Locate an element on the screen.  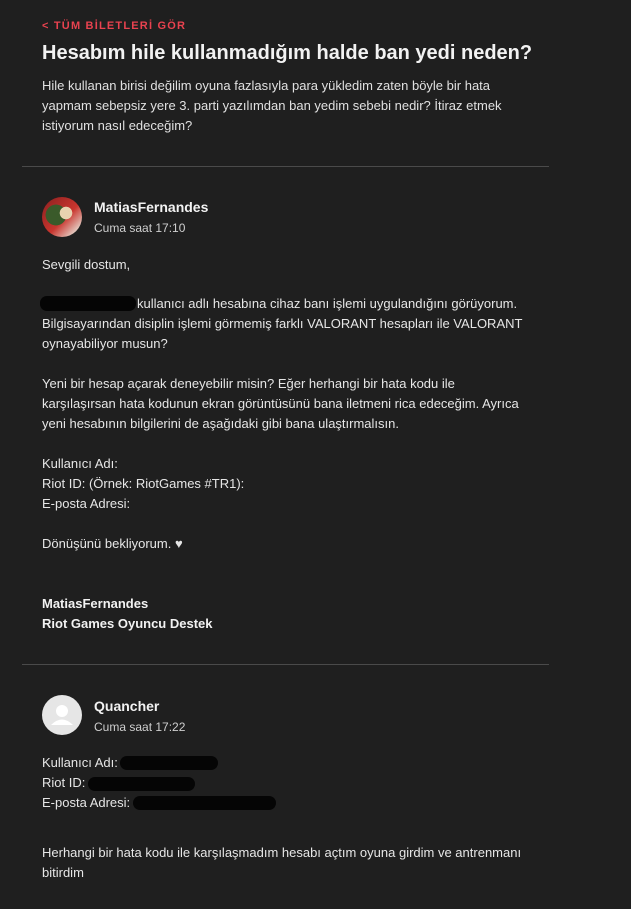
redacted-email is located at coordinates (204, 803).